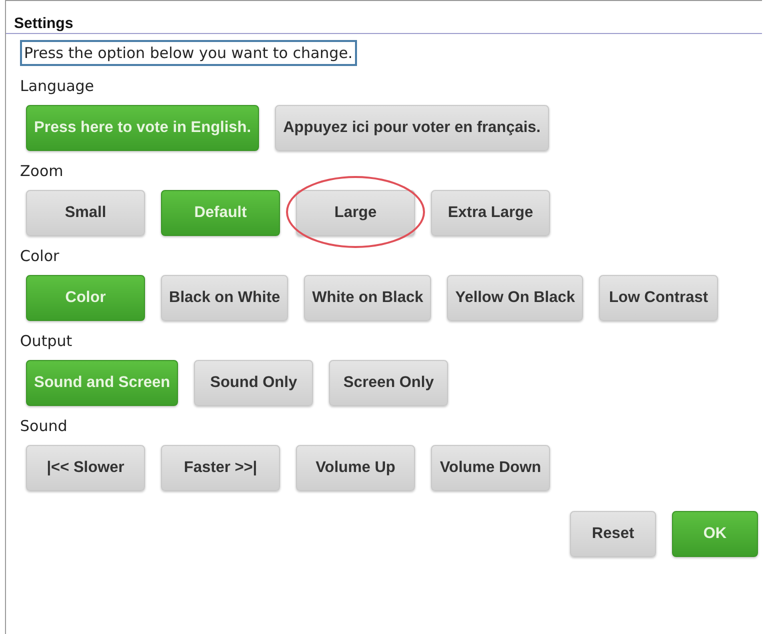  Describe the element at coordinates (490, 213) in the screenshot. I see `option-button: Extra Large` at that location.